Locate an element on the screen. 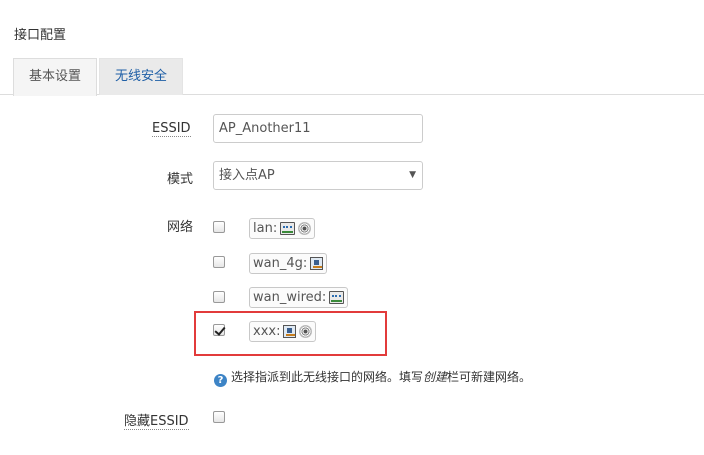 This screenshot has width=704, height=455. wireless-icon is located at coordinates (305, 228).